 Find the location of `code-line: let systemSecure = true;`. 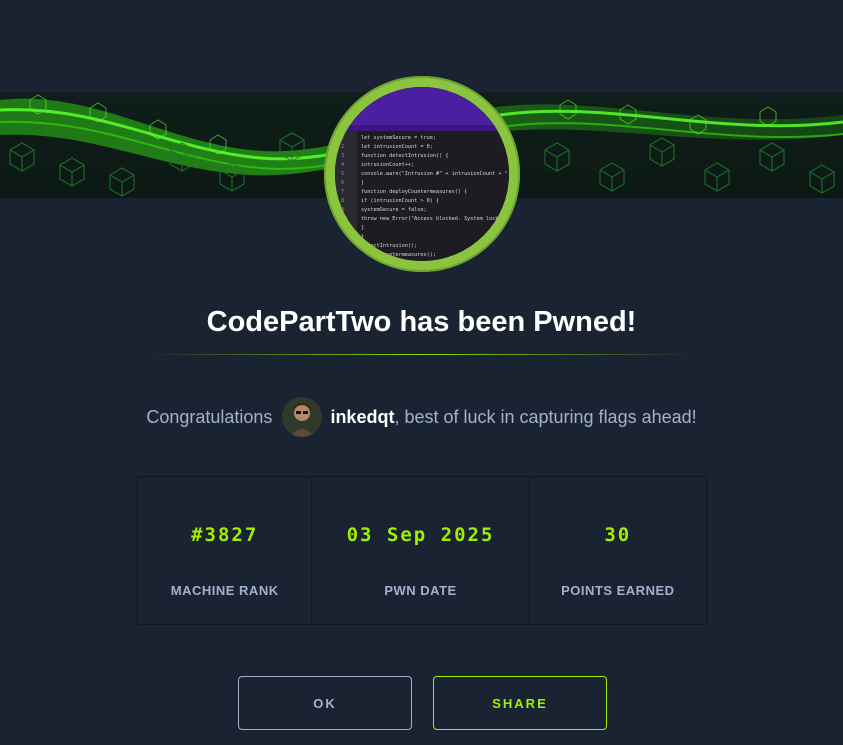

code-line: let systemSecure = true; is located at coordinates (398, 138).